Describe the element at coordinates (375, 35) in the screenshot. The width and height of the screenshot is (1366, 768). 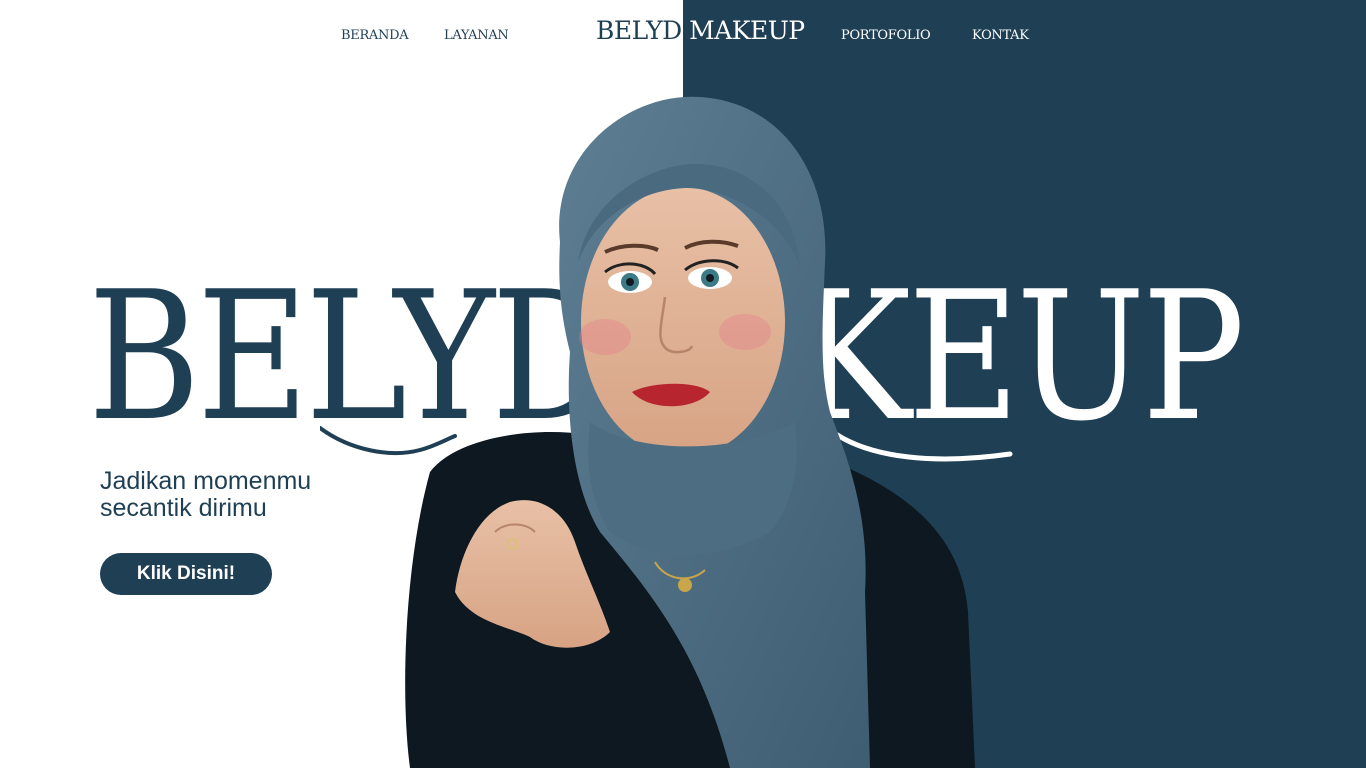
I see `nav-beranda: BERANDA` at that location.